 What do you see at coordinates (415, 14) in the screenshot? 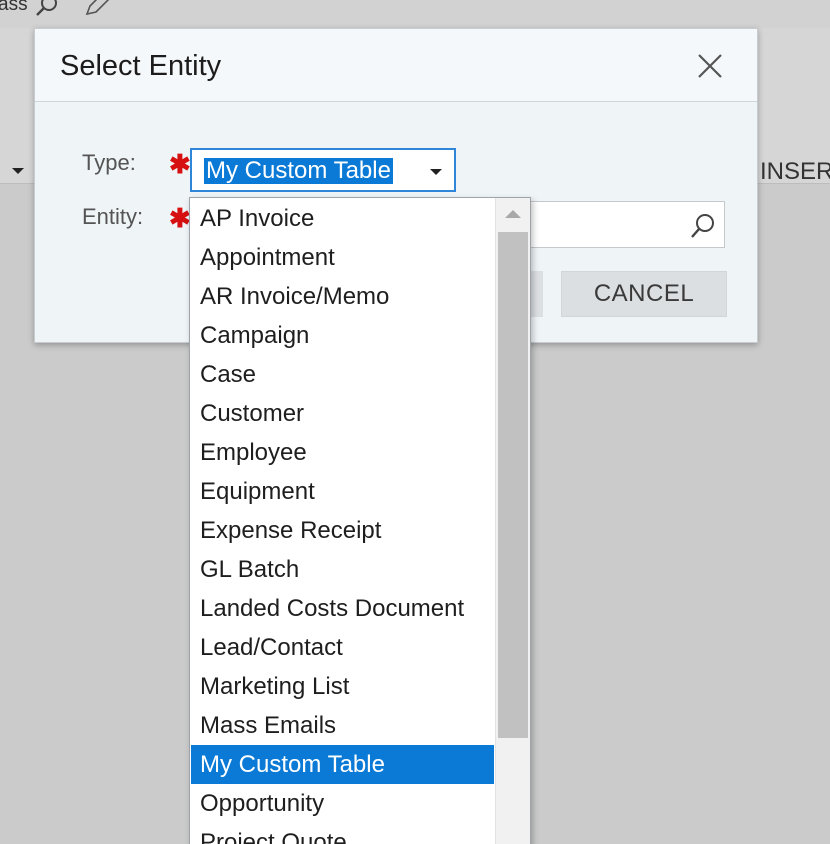
I see `background-toolbar: ass` at bounding box center [415, 14].